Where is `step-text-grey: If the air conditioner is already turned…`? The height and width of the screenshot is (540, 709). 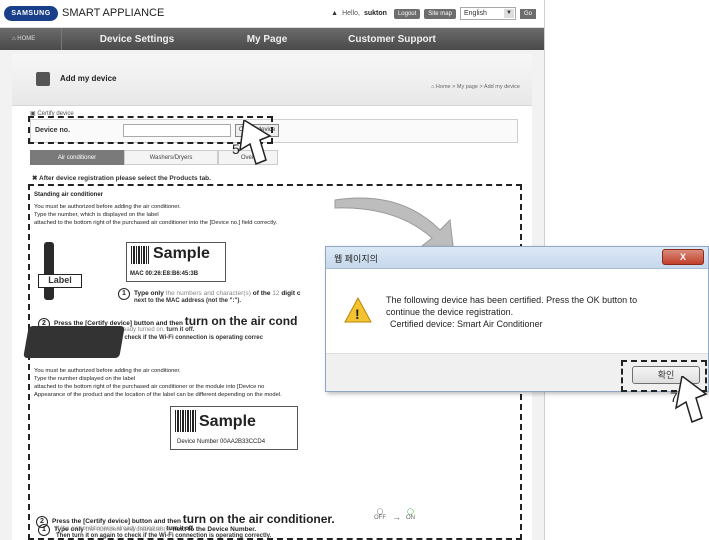
step-text-grey: If the air conditioner is already turned… is located at coordinates (110, 529).